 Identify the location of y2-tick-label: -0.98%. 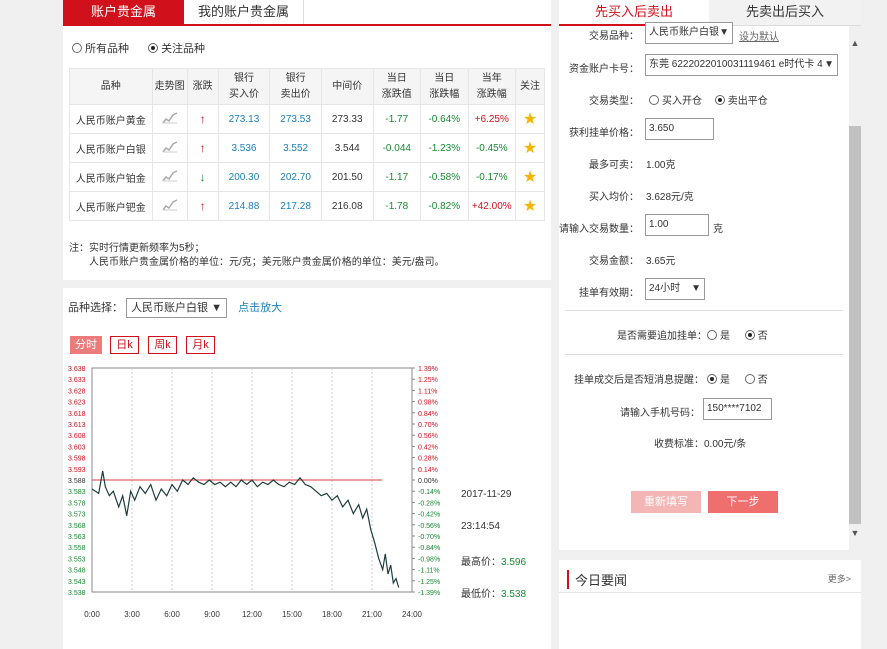
(429, 559).